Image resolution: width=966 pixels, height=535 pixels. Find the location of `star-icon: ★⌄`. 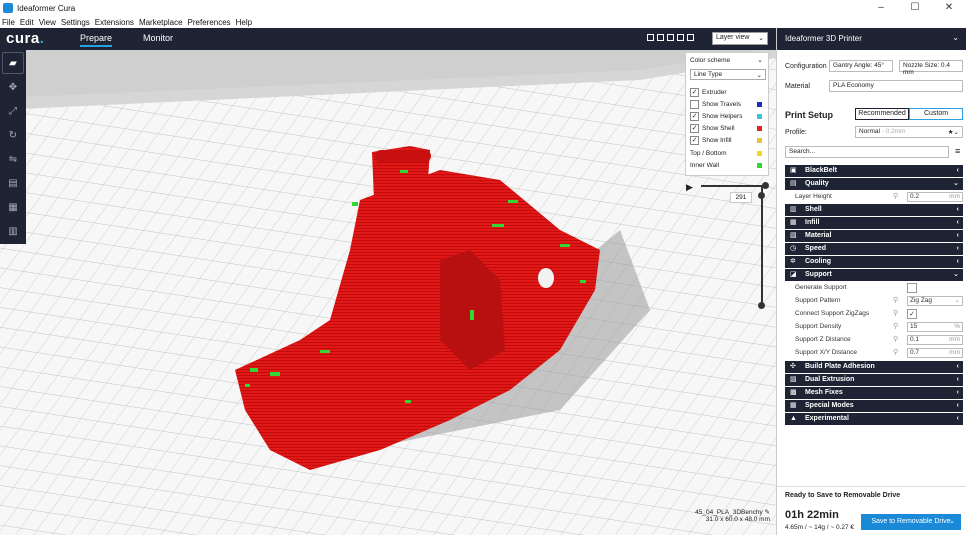

star-icon: ★⌄ is located at coordinates (953, 132).